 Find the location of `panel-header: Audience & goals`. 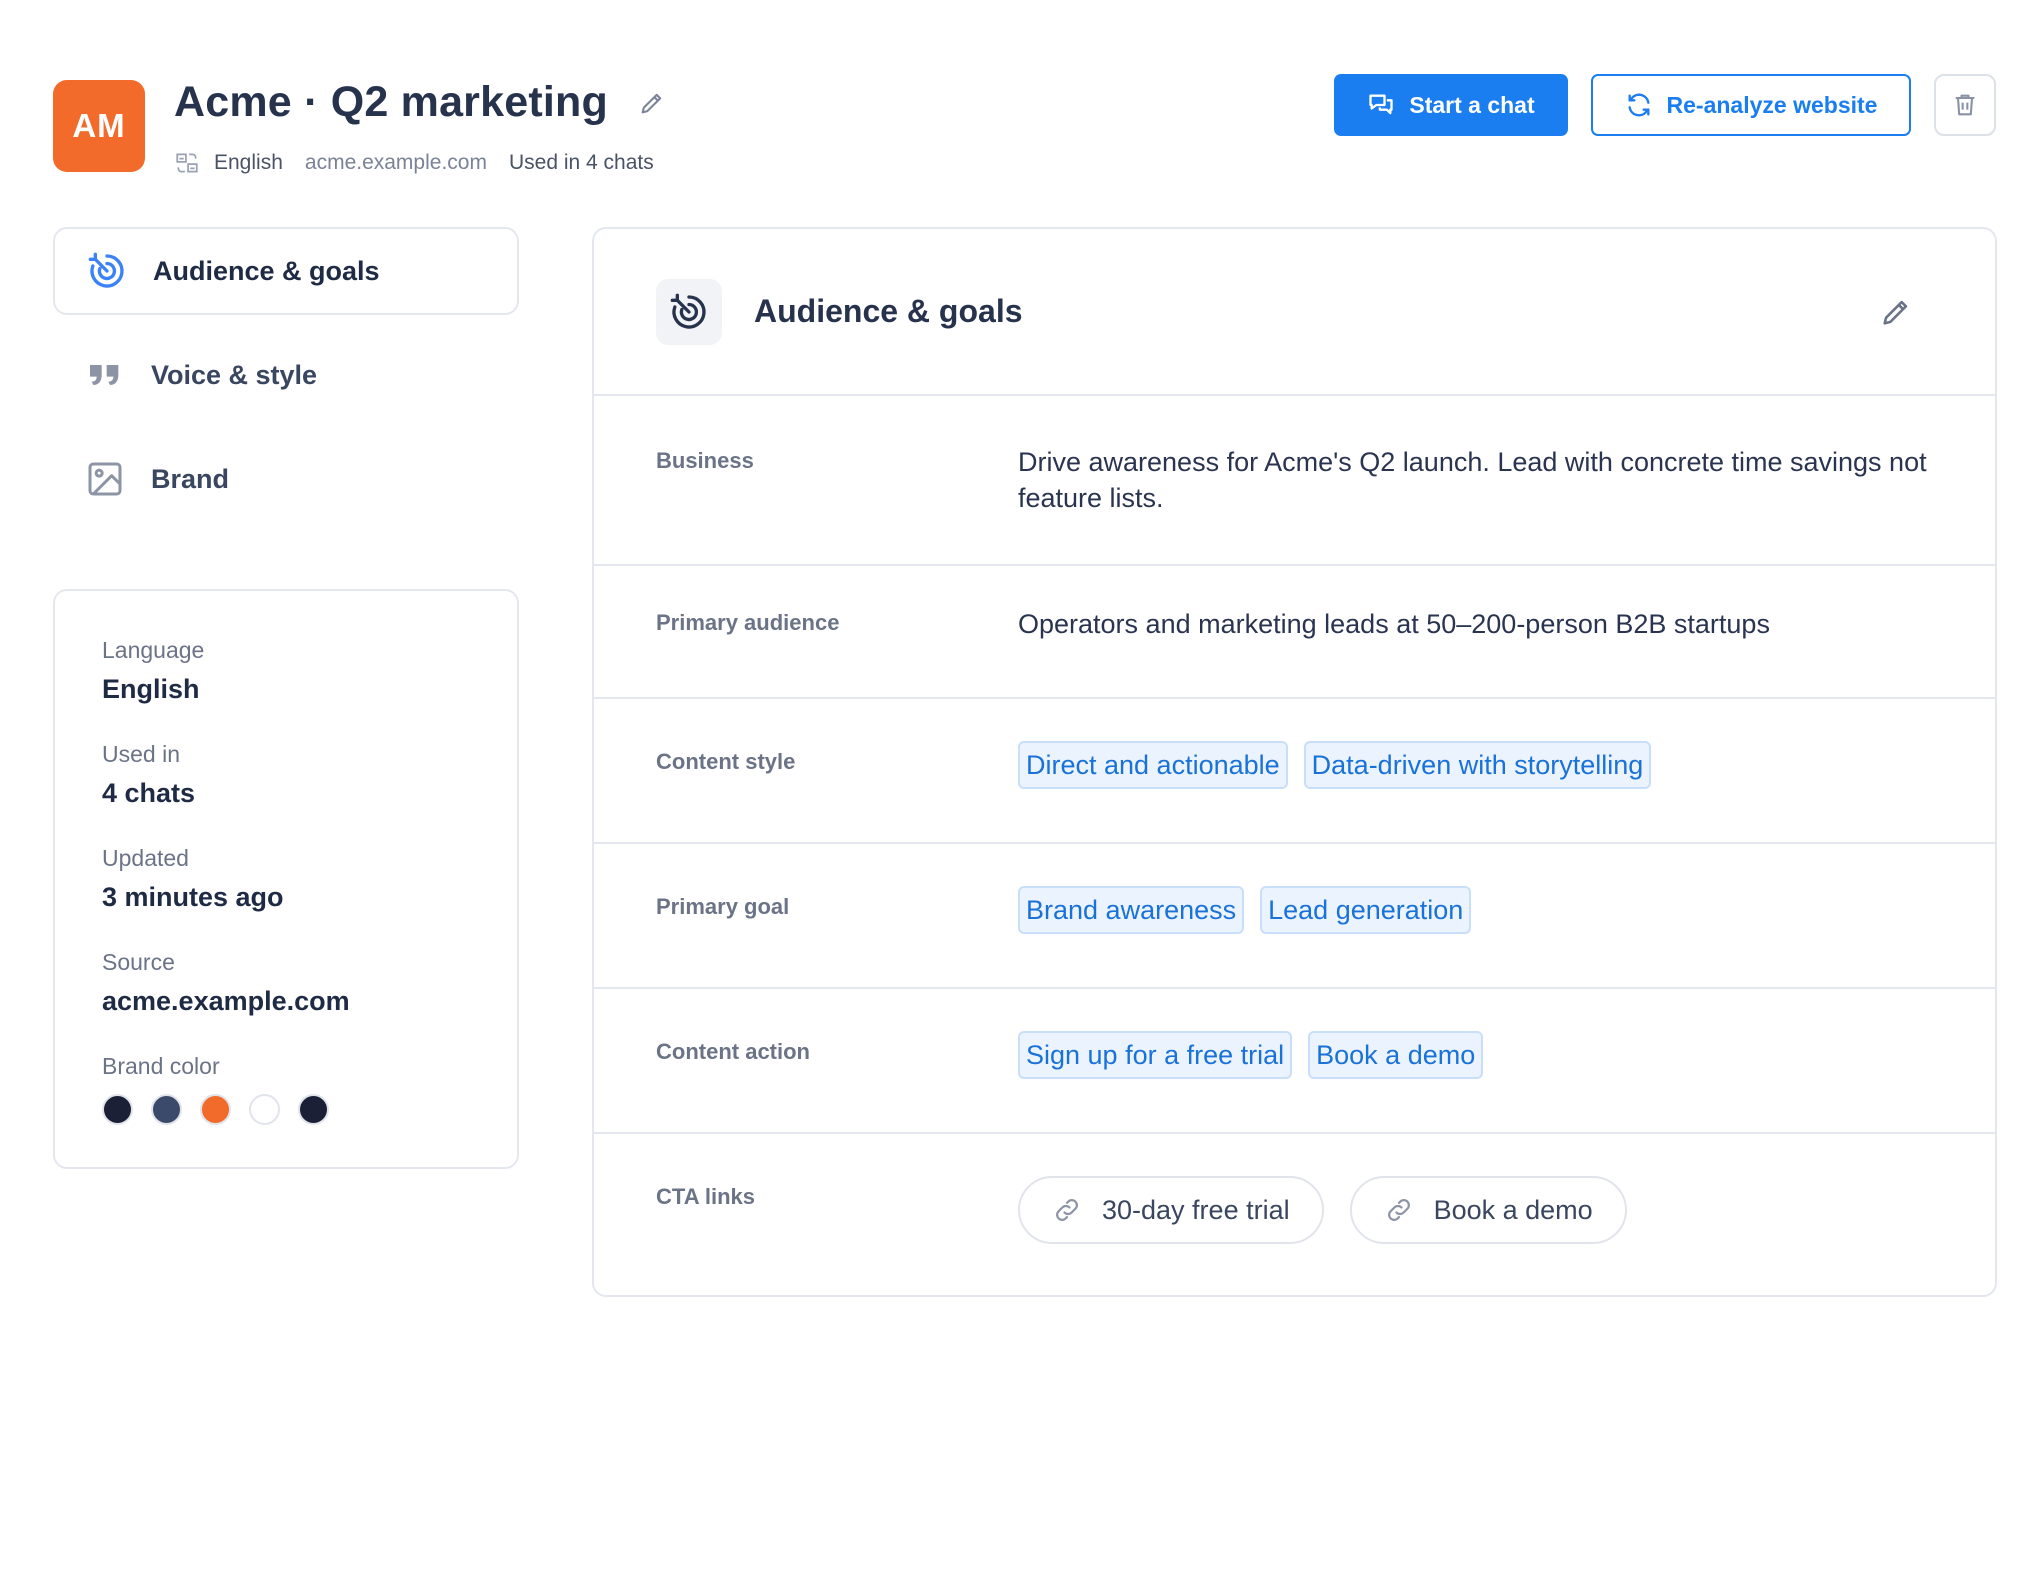

panel-header: Audience & goals is located at coordinates (1294, 312).